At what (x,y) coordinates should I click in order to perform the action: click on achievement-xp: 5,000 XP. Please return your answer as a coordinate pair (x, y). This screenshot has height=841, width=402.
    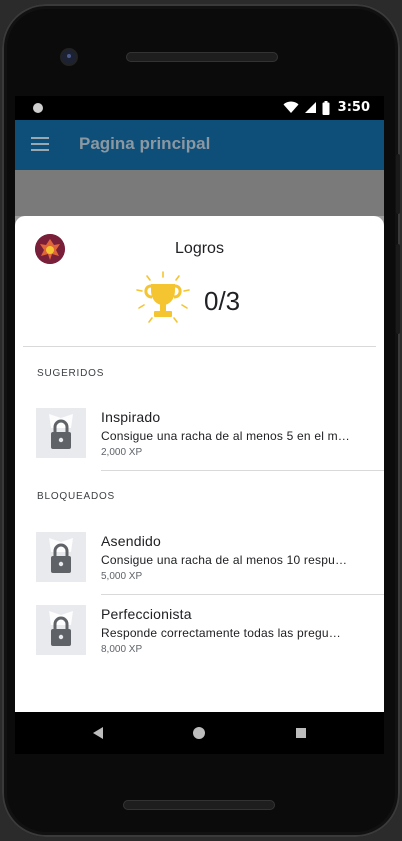
    Looking at the image, I should click on (122, 576).